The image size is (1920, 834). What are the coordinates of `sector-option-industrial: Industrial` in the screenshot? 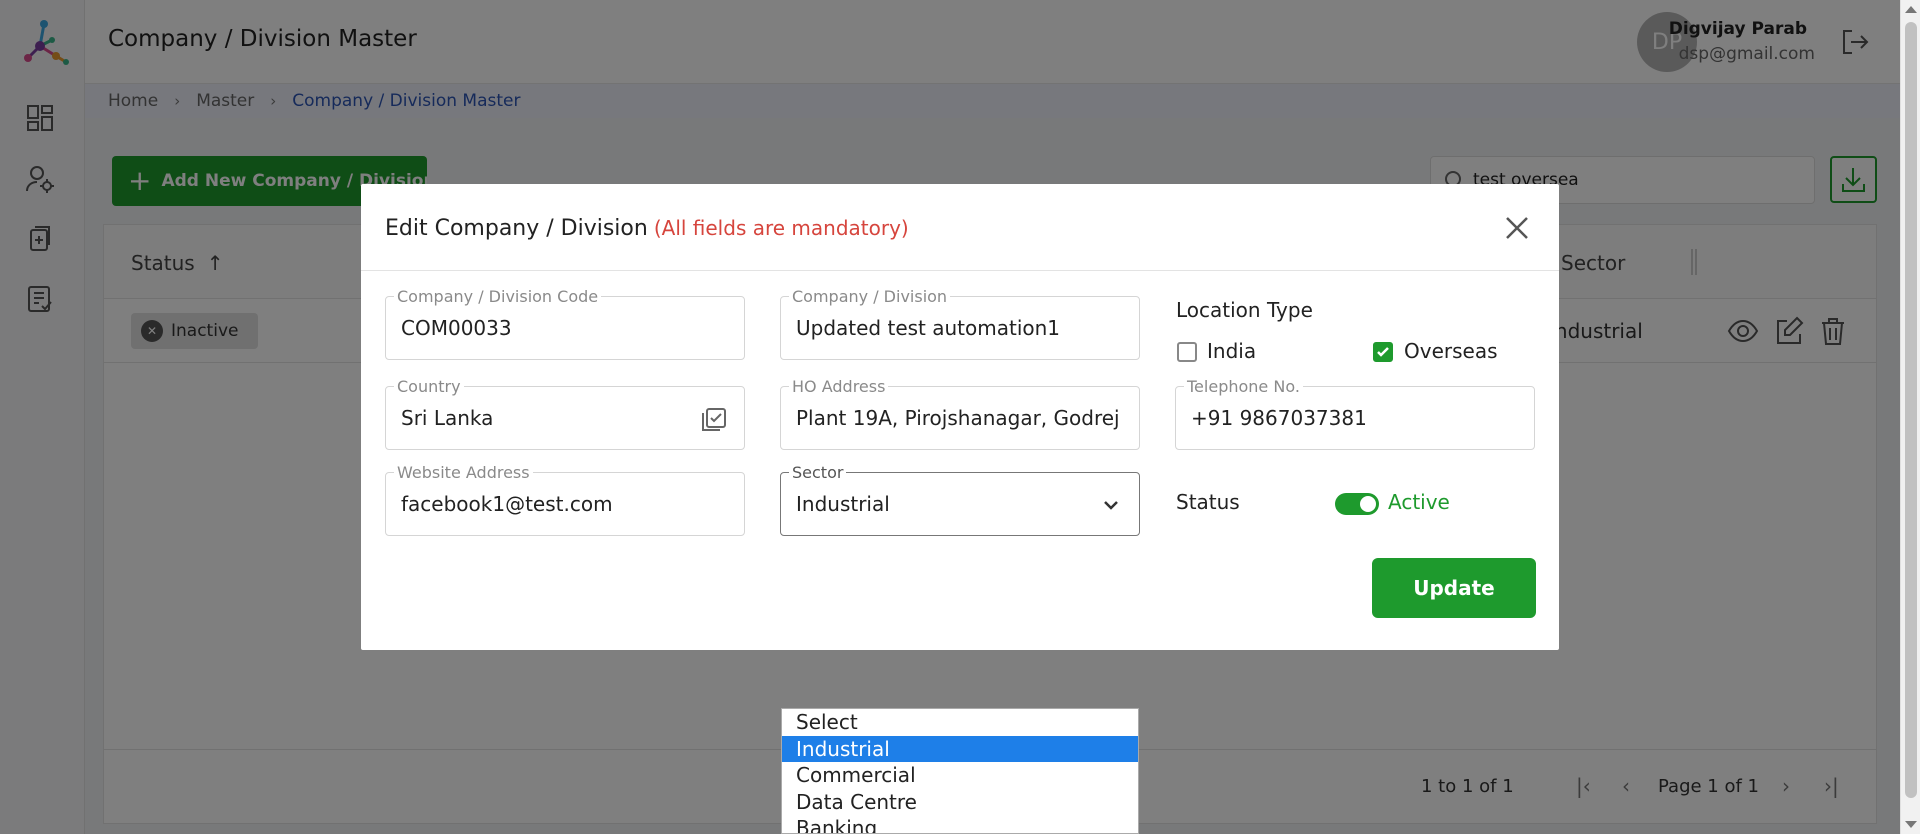 It's located at (960, 748).